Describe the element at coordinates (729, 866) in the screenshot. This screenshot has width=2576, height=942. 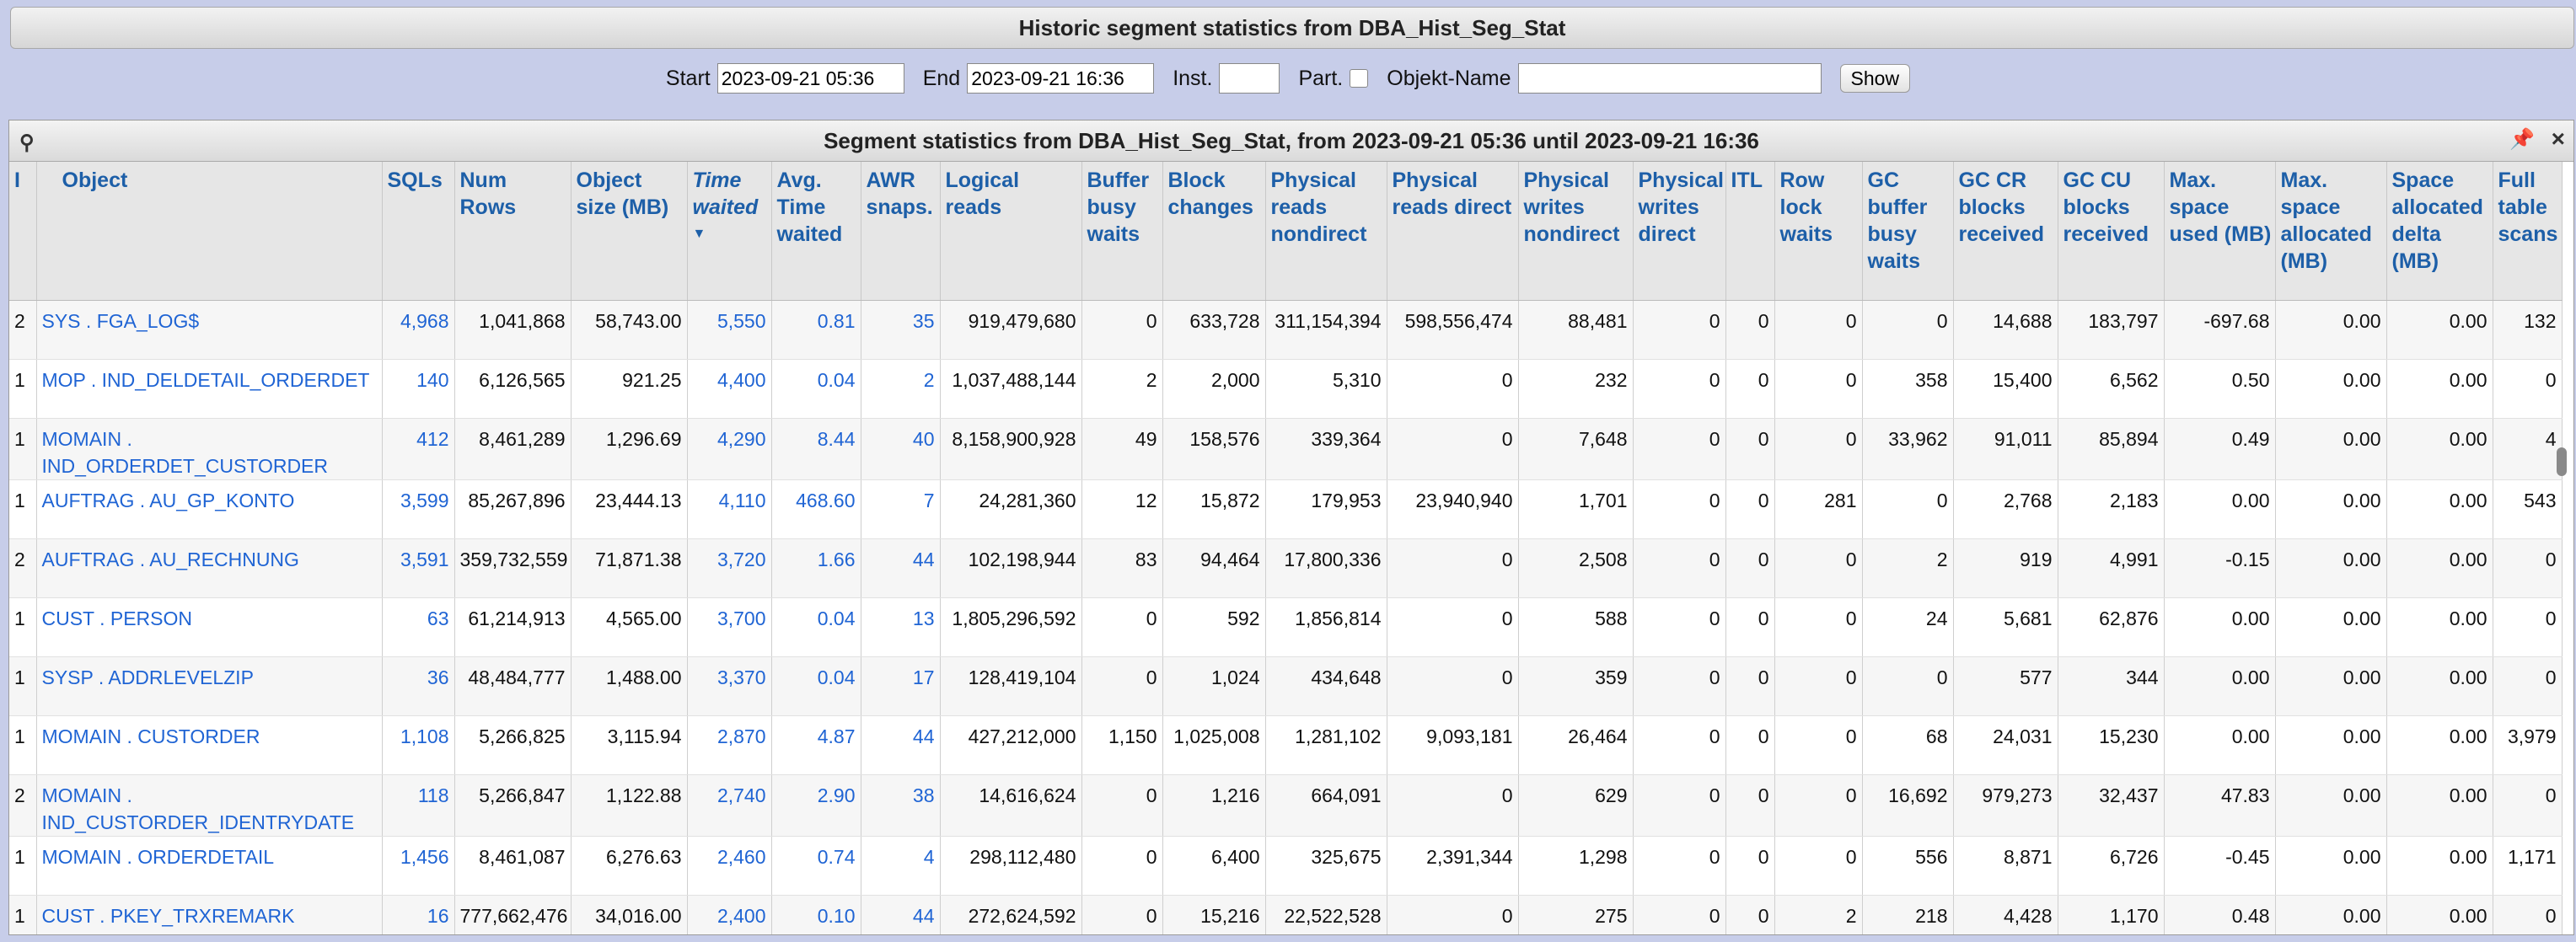
I see `table-cell: 2,460` at that location.